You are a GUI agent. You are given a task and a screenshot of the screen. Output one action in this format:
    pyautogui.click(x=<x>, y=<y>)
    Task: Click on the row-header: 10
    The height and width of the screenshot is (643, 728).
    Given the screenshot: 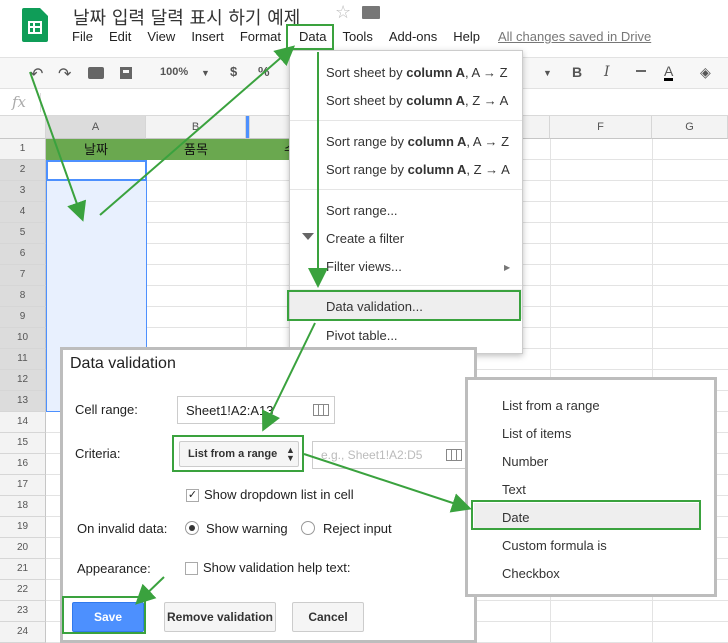 What is the action you would take?
    pyautogui.click(x=23, y=338)
    